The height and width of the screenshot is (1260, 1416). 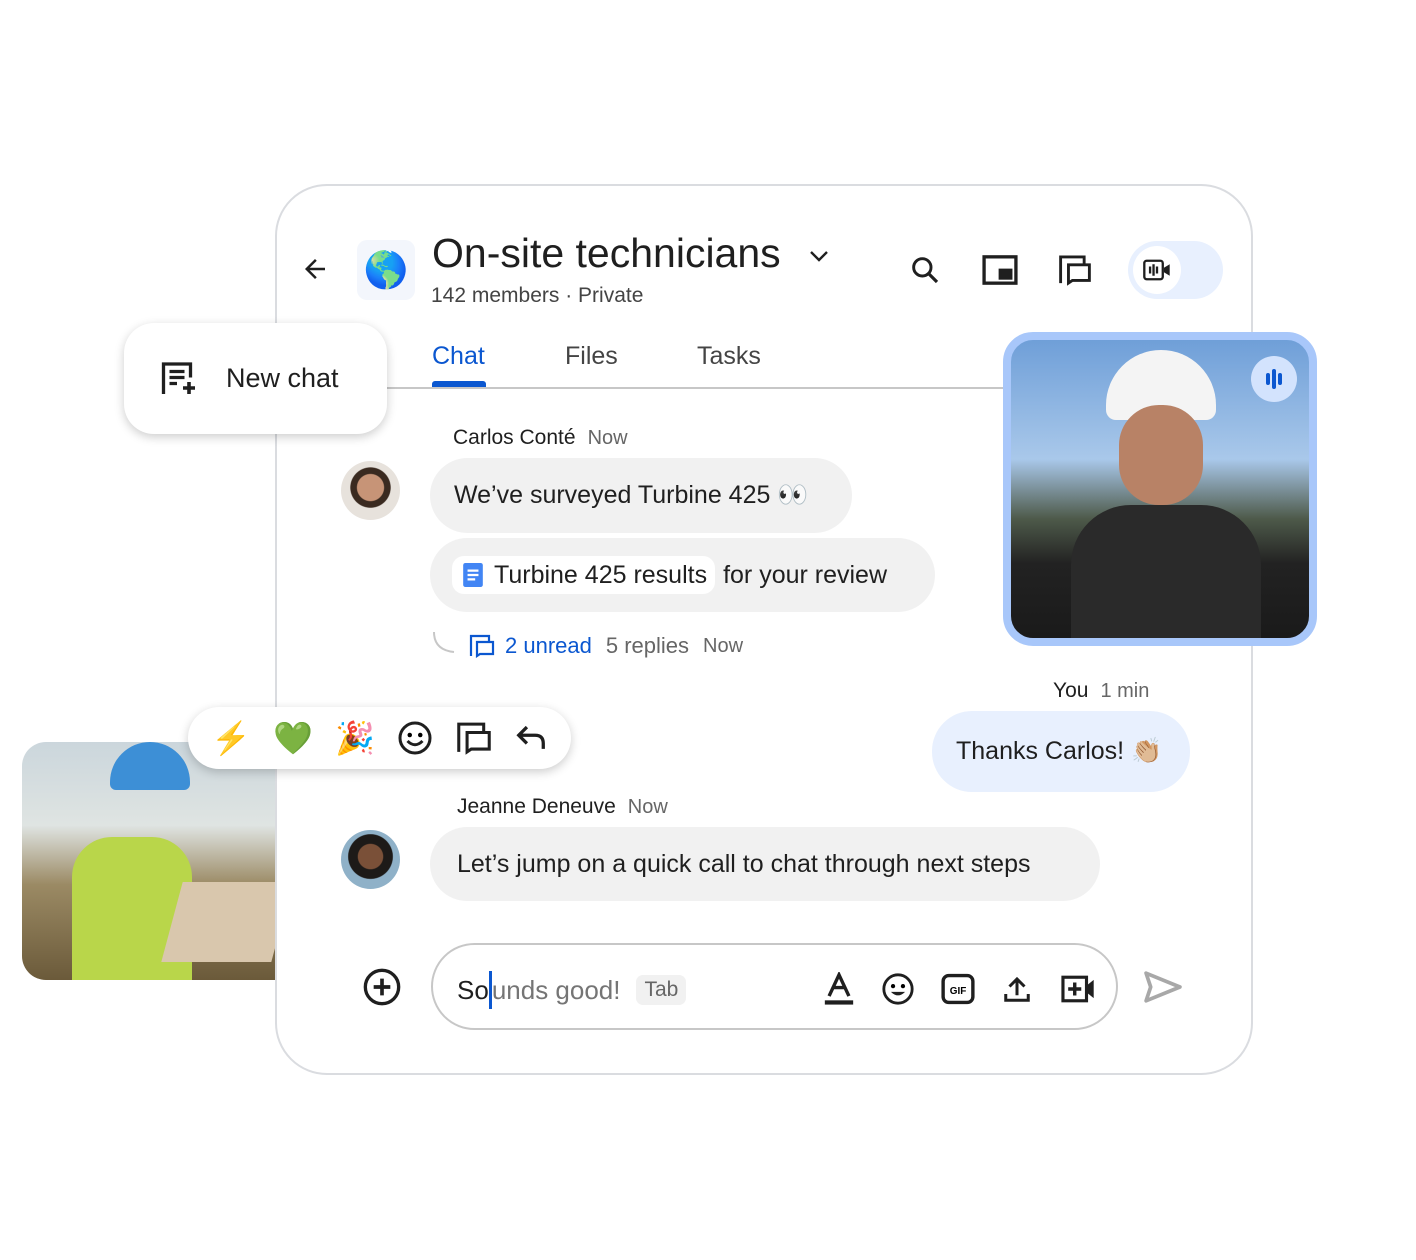 I want to click on attachment-bubble: Turbine 425 results for your review, so click(x=682, y=575).